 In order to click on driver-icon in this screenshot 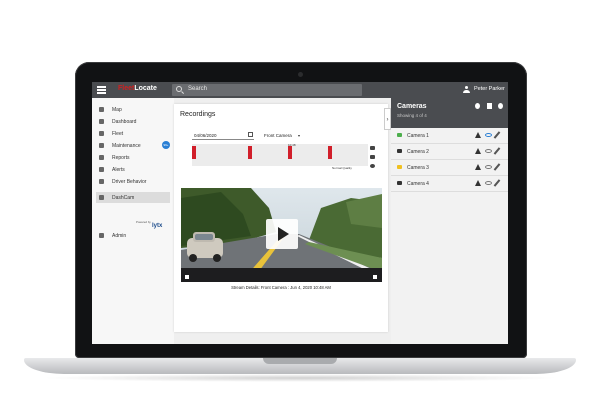, I will do `click(101, 181)`.